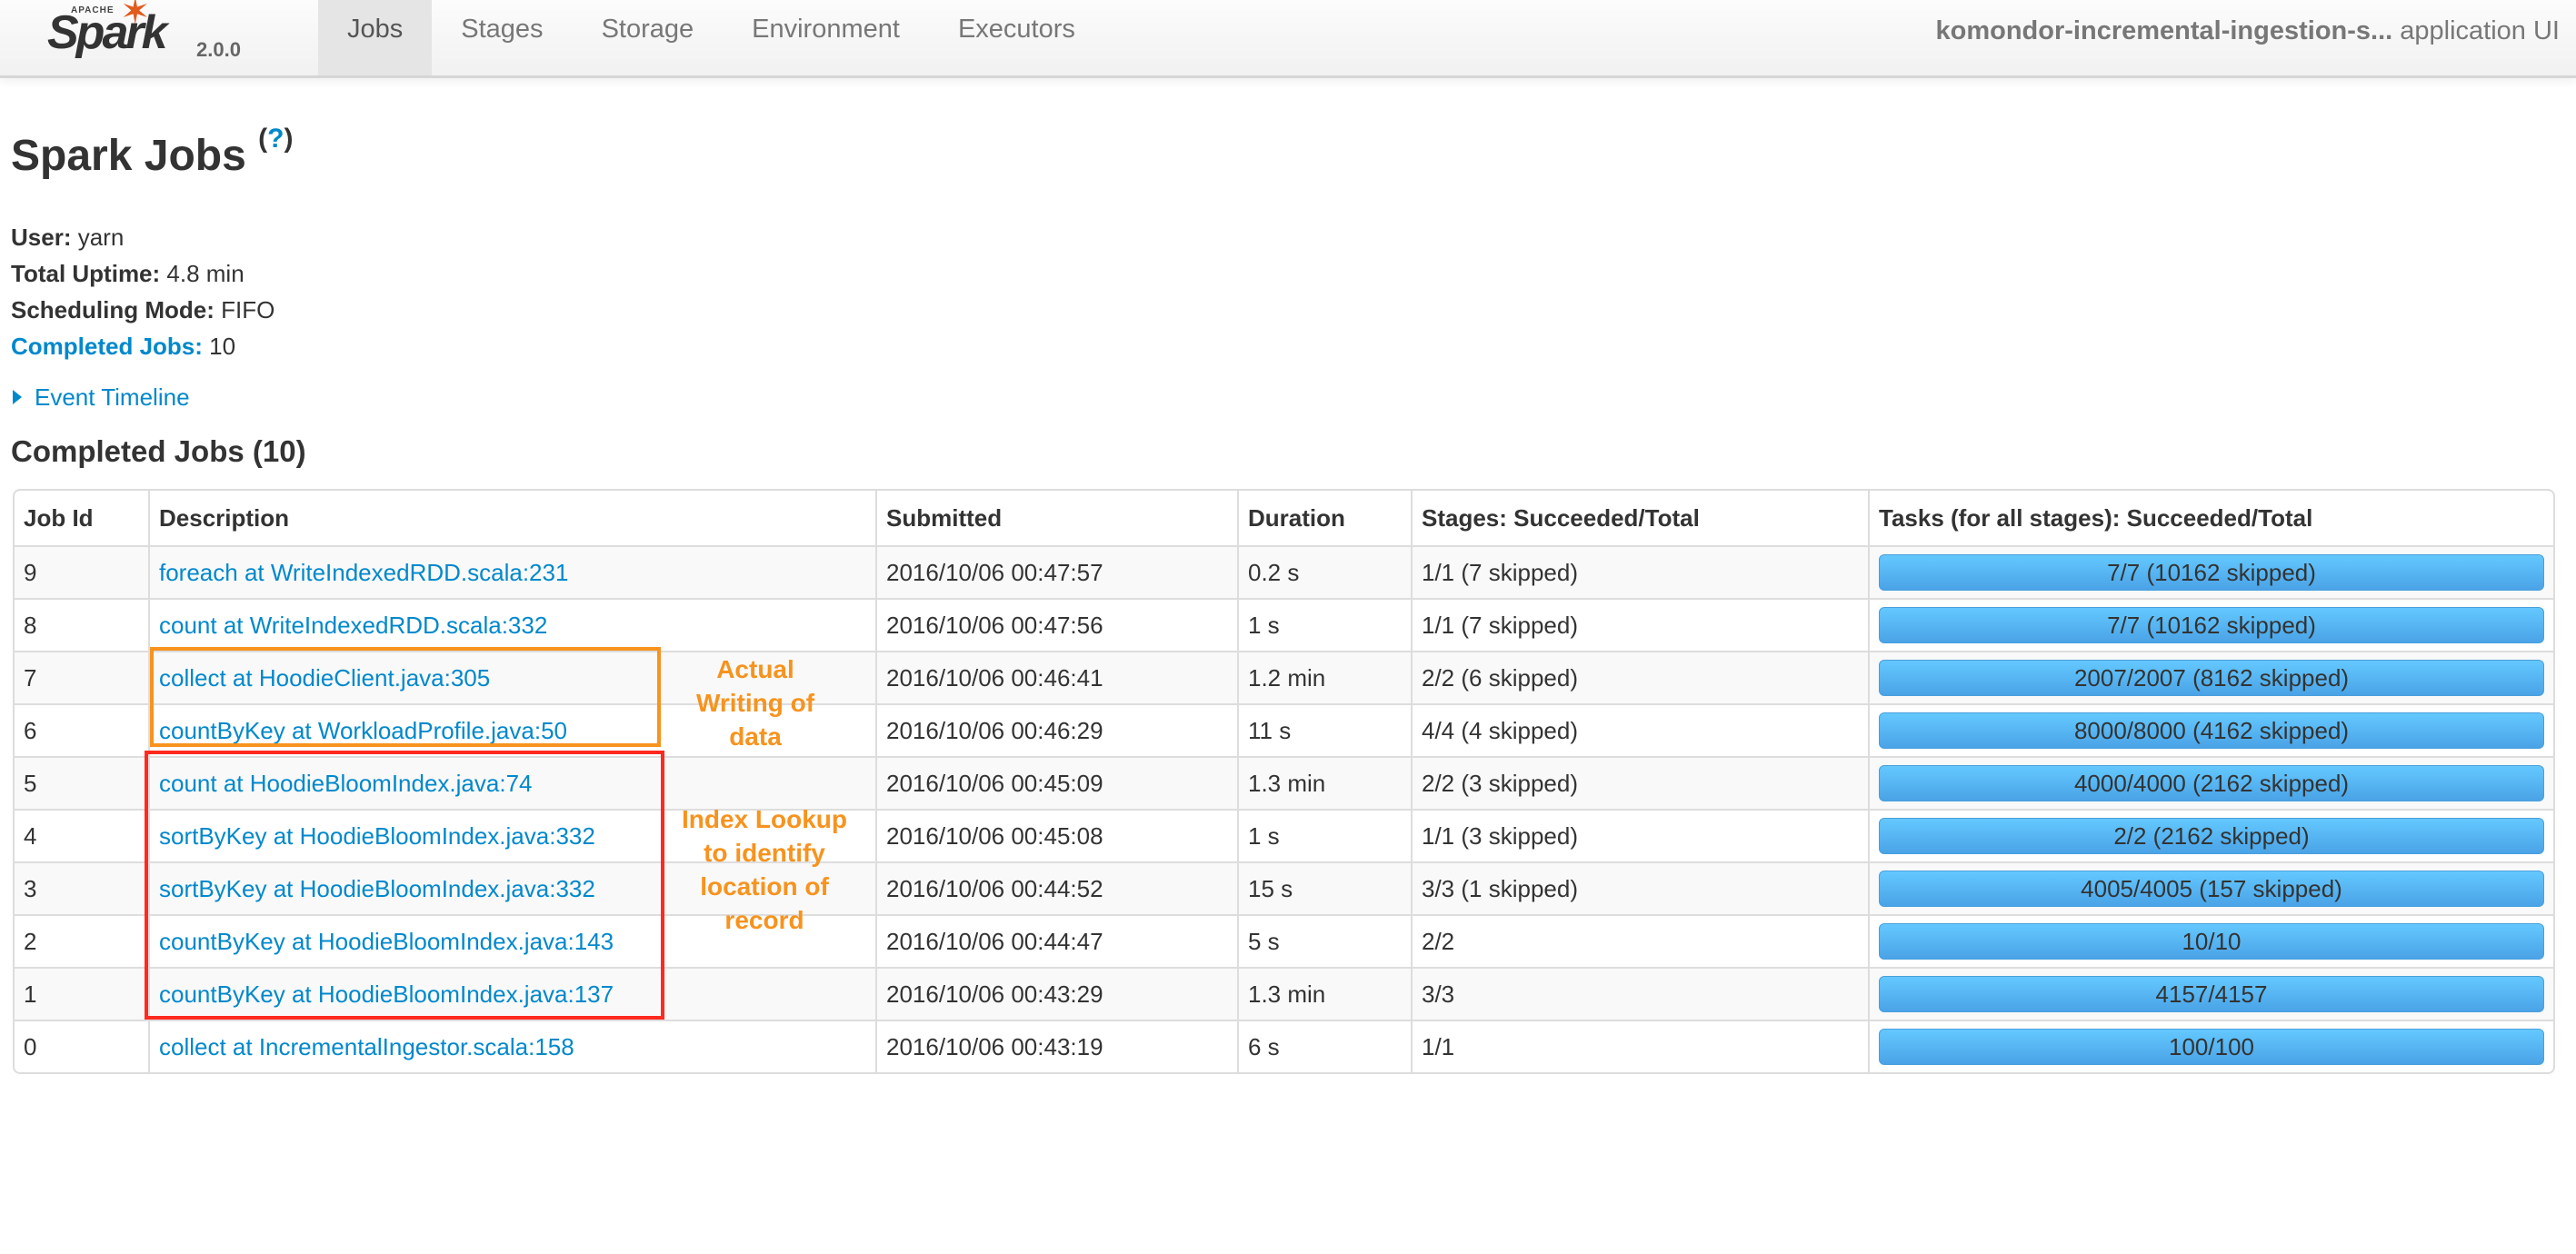  What do you see at coordinates (1056, 782) in the screenshot?
I see `submitted: 2016/10/06 00:45:09` at bounding box center [1056, 782].